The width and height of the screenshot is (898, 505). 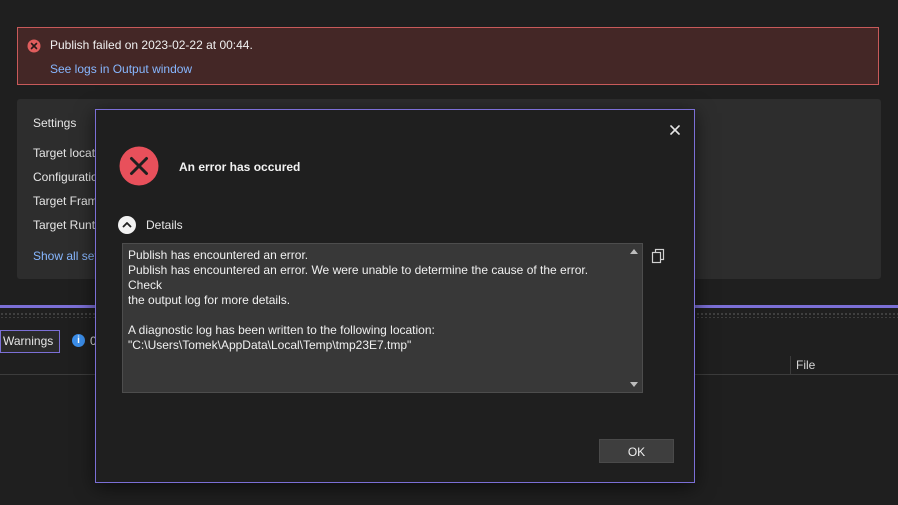 I want to click on banner-message: Publish failed on 2023-02-22 at 00:44., so click(x=151, y=45).